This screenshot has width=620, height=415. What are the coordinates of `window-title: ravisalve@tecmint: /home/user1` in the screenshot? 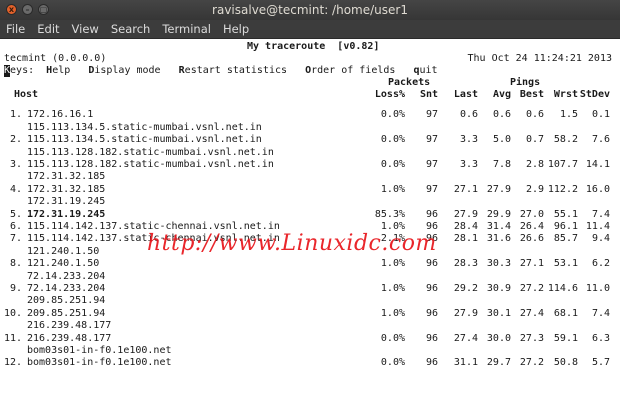 It's located at (310, 10).